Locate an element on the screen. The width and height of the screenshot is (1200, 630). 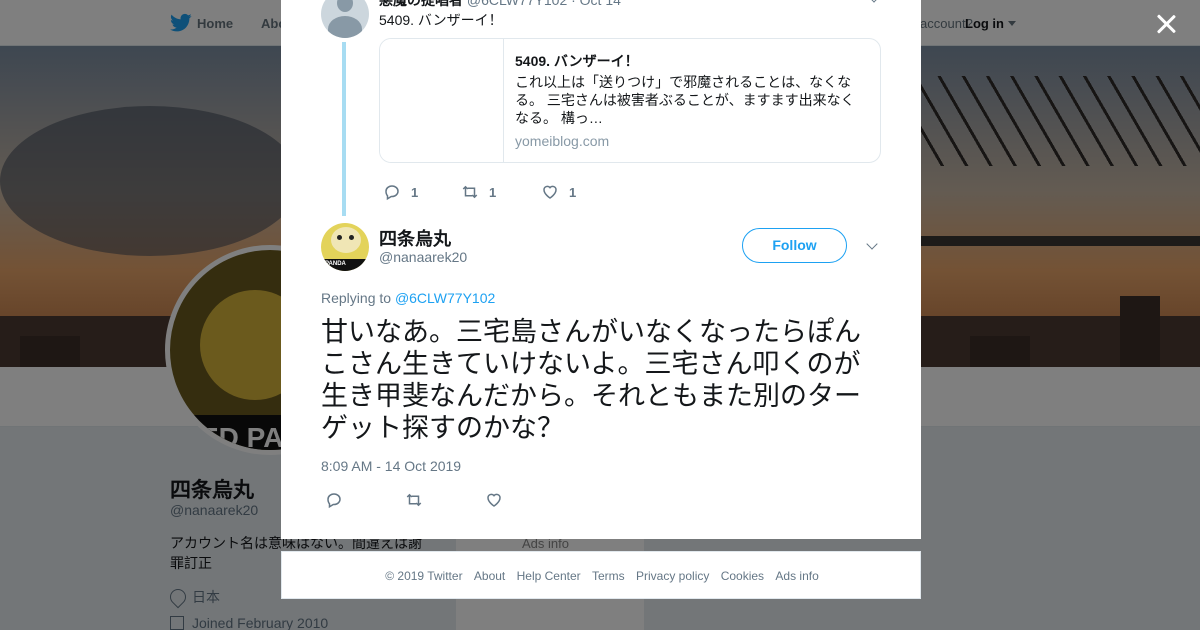
card-domain: yomeiblog.com is located at coordinates (562, 141).